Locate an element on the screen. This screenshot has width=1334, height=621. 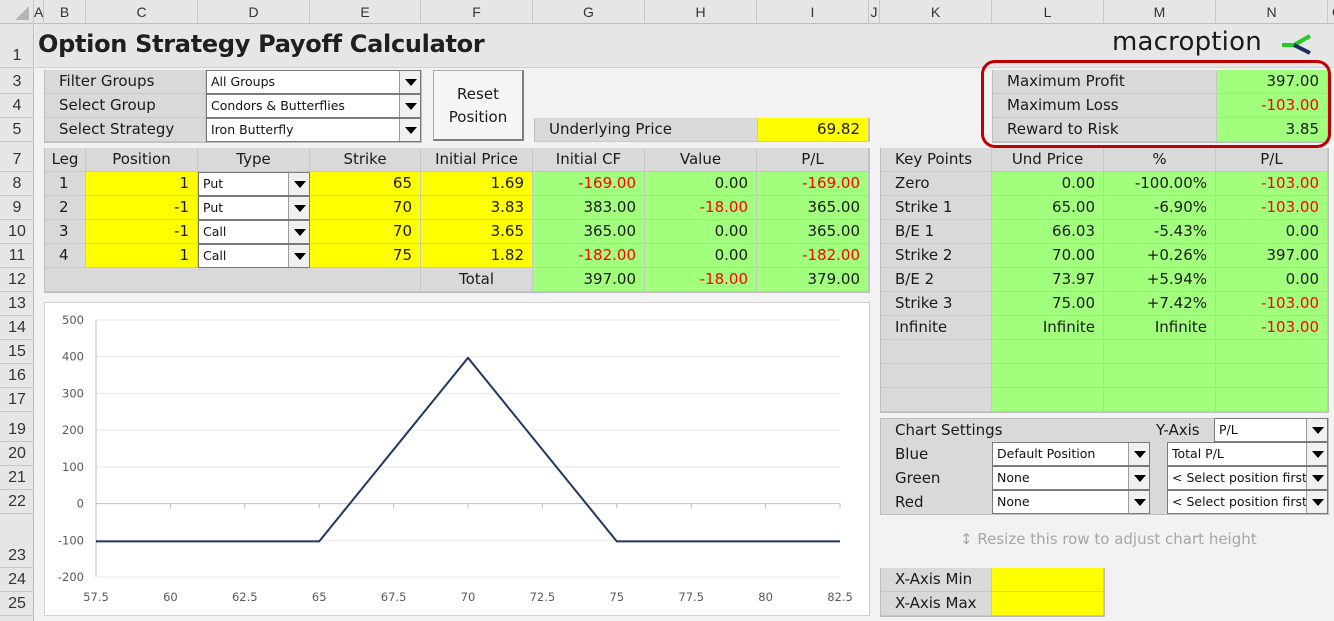
row-header: 16 is located at coordinates (17, 376).